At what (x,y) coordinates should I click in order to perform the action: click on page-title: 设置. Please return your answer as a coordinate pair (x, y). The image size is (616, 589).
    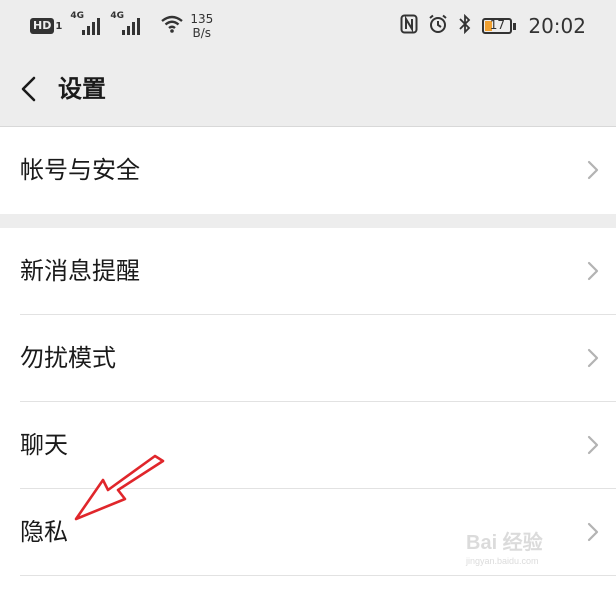
    Looking at the image, I should click on (82, 89).